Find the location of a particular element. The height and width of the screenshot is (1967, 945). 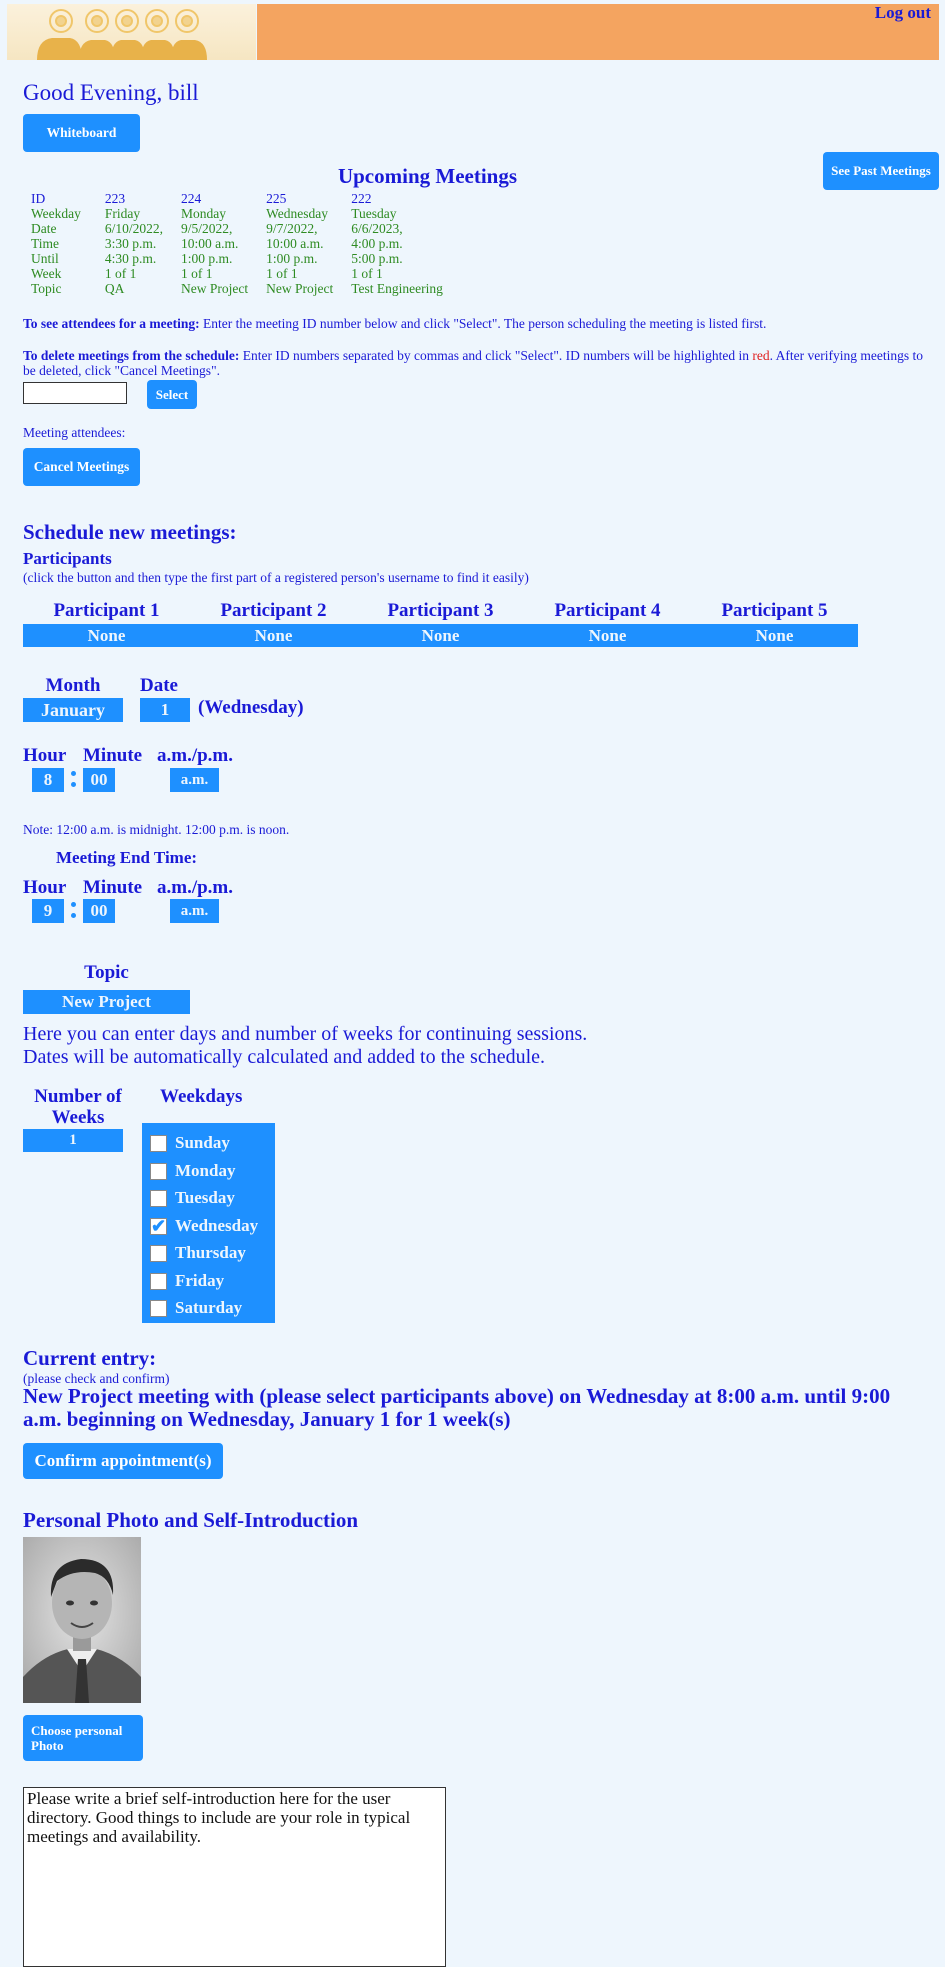

topic-select: New Project is located at coordinates (106, 1002).